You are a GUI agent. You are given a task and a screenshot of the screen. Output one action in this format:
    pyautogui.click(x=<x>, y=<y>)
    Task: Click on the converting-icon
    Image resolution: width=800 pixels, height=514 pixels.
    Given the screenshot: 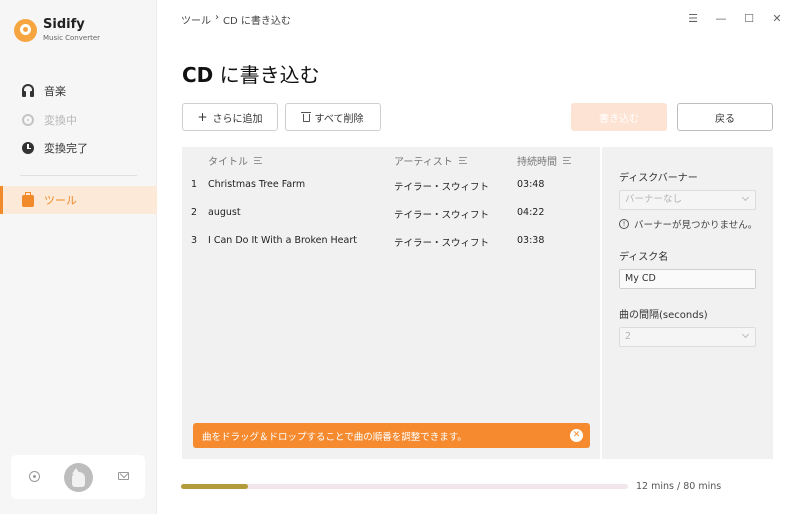 What is the action you would take?
    pyautogui.click(x=28, y=120)
    